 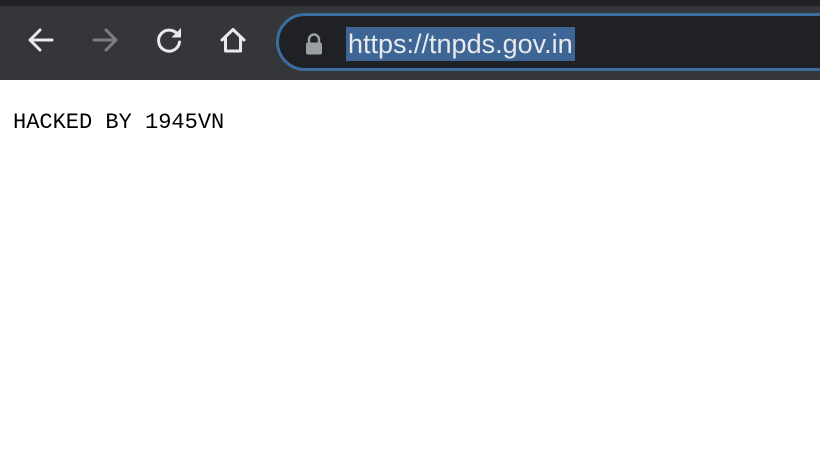 I want to click on forward-button, so click(x=105, y=40).